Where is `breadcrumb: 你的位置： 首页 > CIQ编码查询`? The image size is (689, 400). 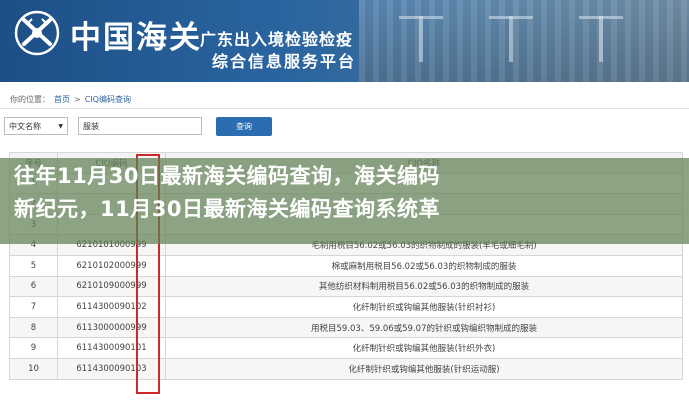 breadcrumb: 你的位置： 首页 > CIQ编码查询 is located at coordinates (70, 99).